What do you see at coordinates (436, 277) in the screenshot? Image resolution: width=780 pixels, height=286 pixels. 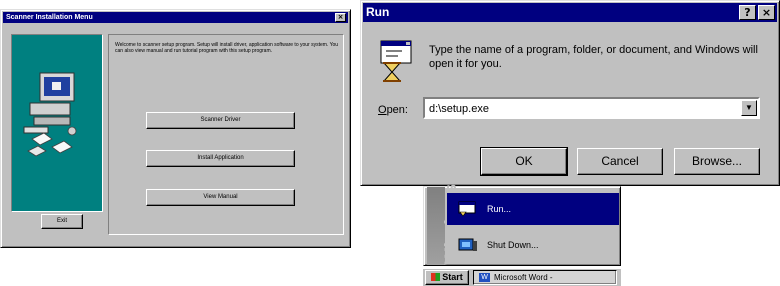 I see `windows-logo-icon` at bounding box center [436, 277].